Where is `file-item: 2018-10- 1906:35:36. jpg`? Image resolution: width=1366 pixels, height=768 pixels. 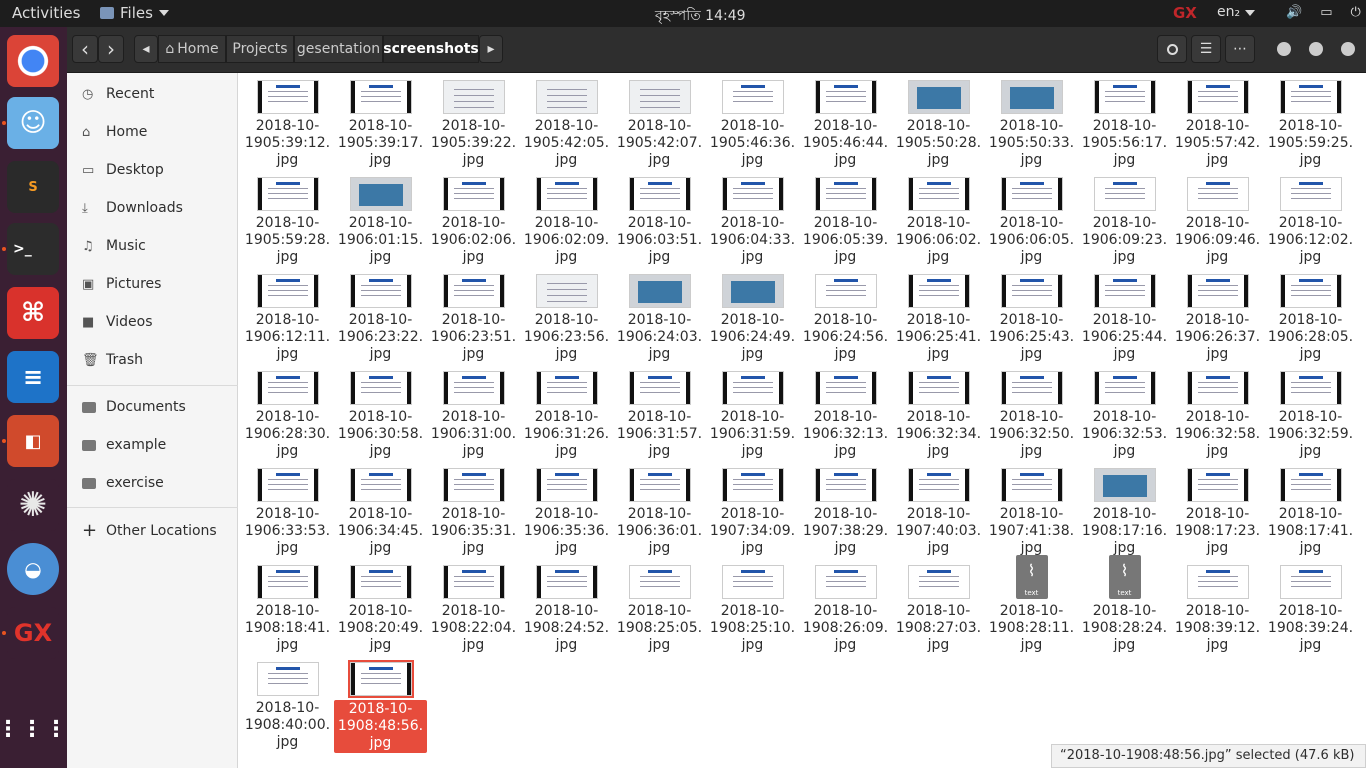 file-item: 2018-10- 1906:35:36. jpg is located at coordinates (566, 510).